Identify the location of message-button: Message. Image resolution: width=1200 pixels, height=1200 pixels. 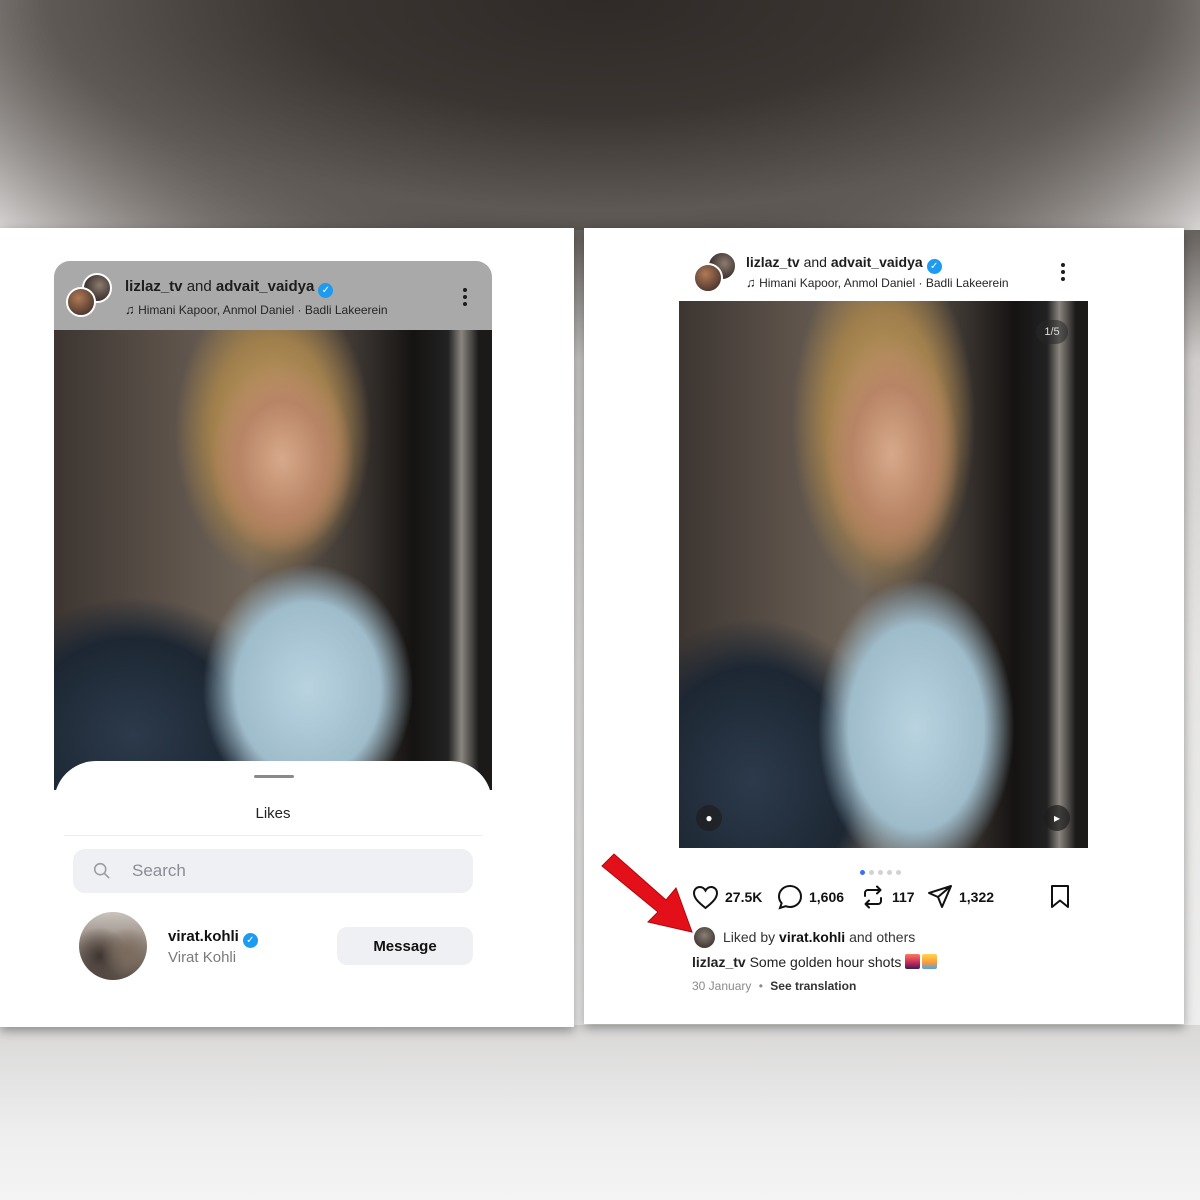
(405, 946).